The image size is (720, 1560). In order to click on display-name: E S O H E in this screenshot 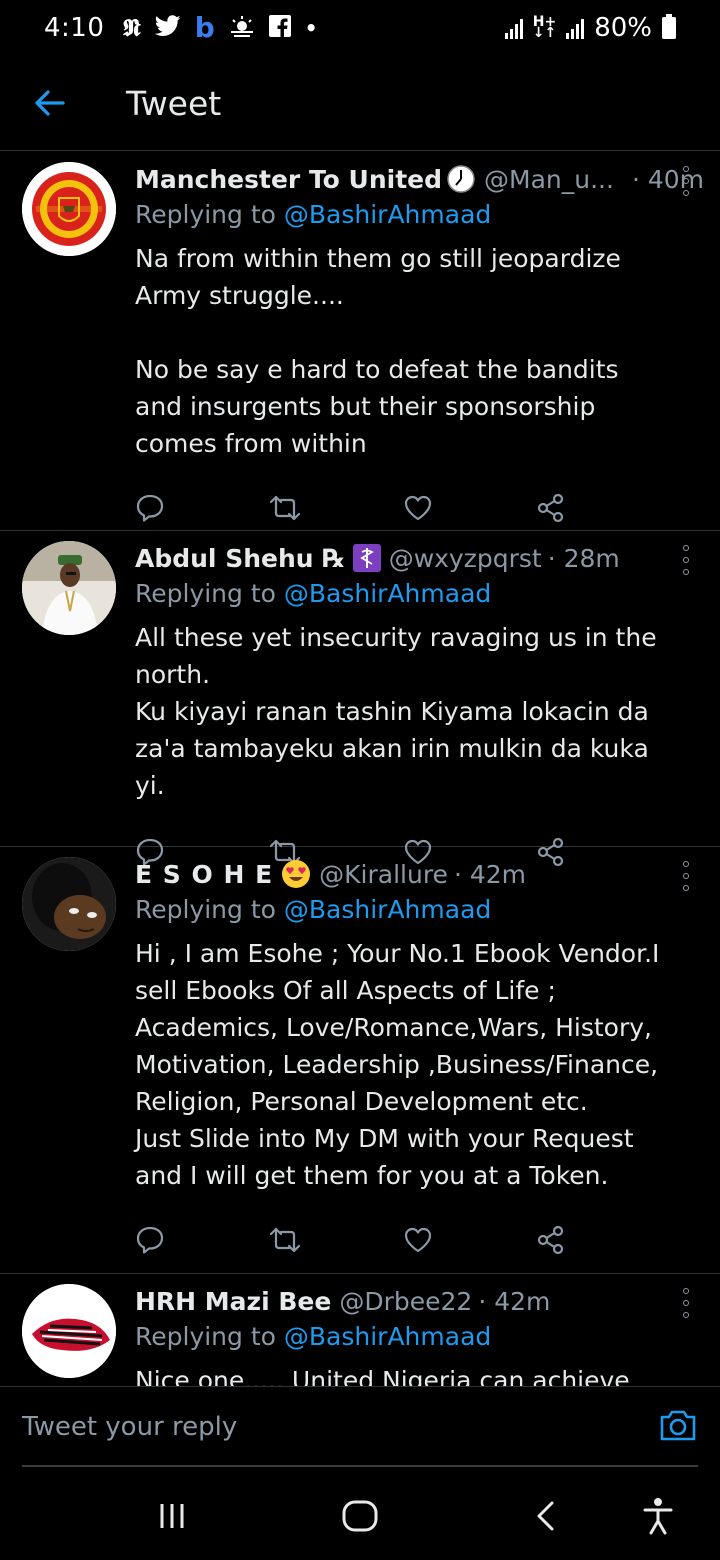, I will do `click(204, 874)`.